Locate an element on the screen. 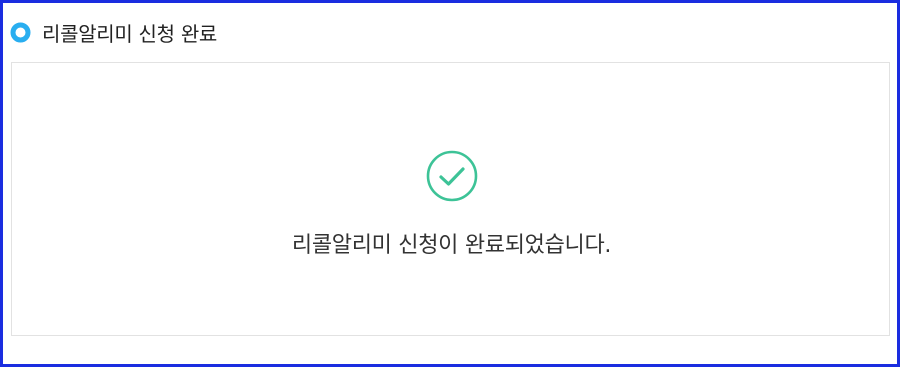 The height and width of the screenshot is (367, 900). completion-message: 리콜알리미 신청이 완료되었습니다. is located at coordinates (451, 245).